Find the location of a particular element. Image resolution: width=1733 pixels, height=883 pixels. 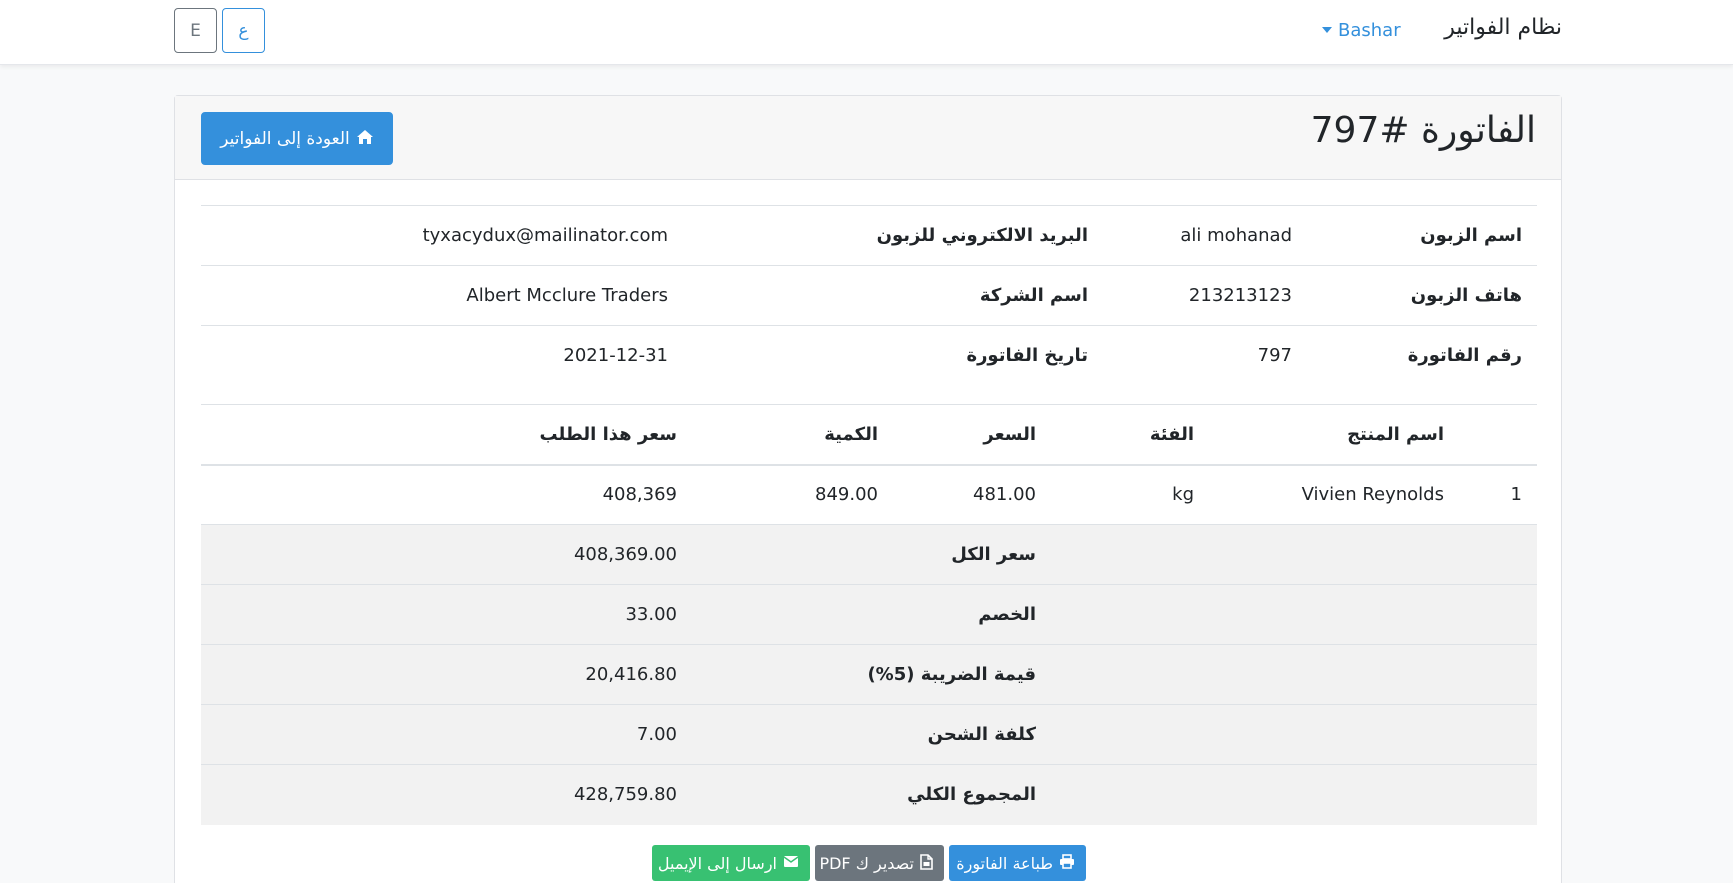

send-email-button: ارسال إلى الإيميل is located at coordinates (731, 863).